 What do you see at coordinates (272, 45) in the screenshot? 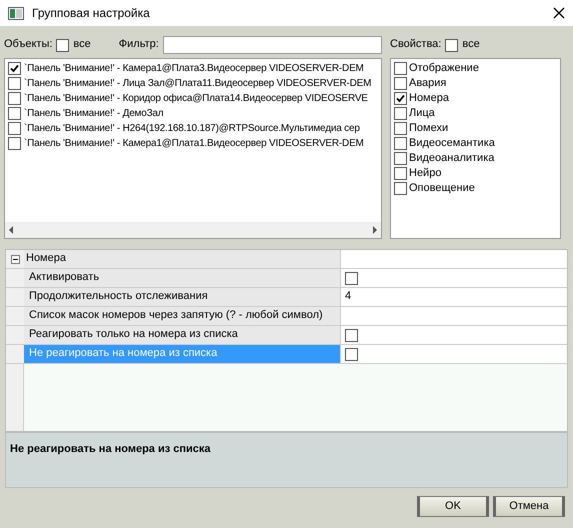
I see `filter-field` at bounding box center [272, 45].